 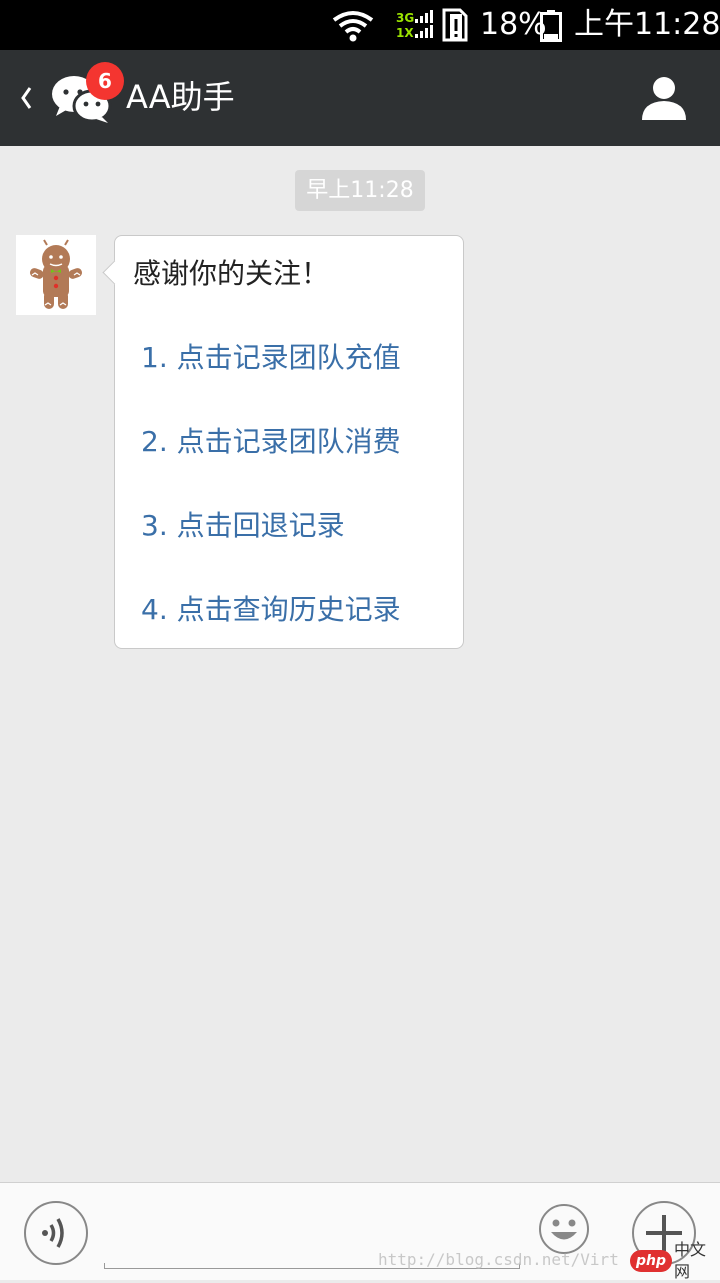 I want to click on person-icon, so click(x=664, y=98).